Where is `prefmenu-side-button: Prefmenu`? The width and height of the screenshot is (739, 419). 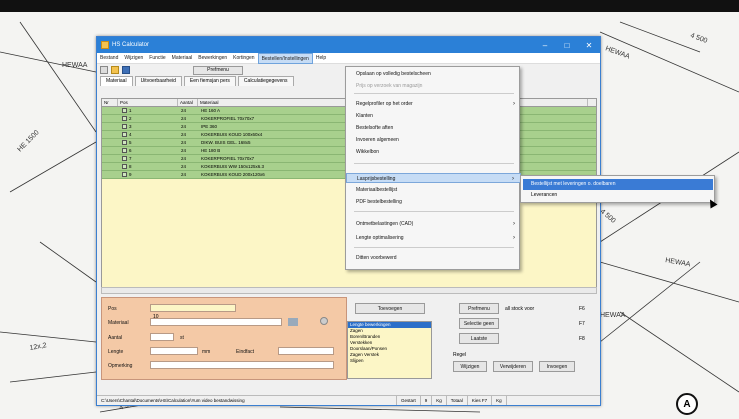
prefmenu-side-button: Prefmenu is located at coordinates (479, 308).